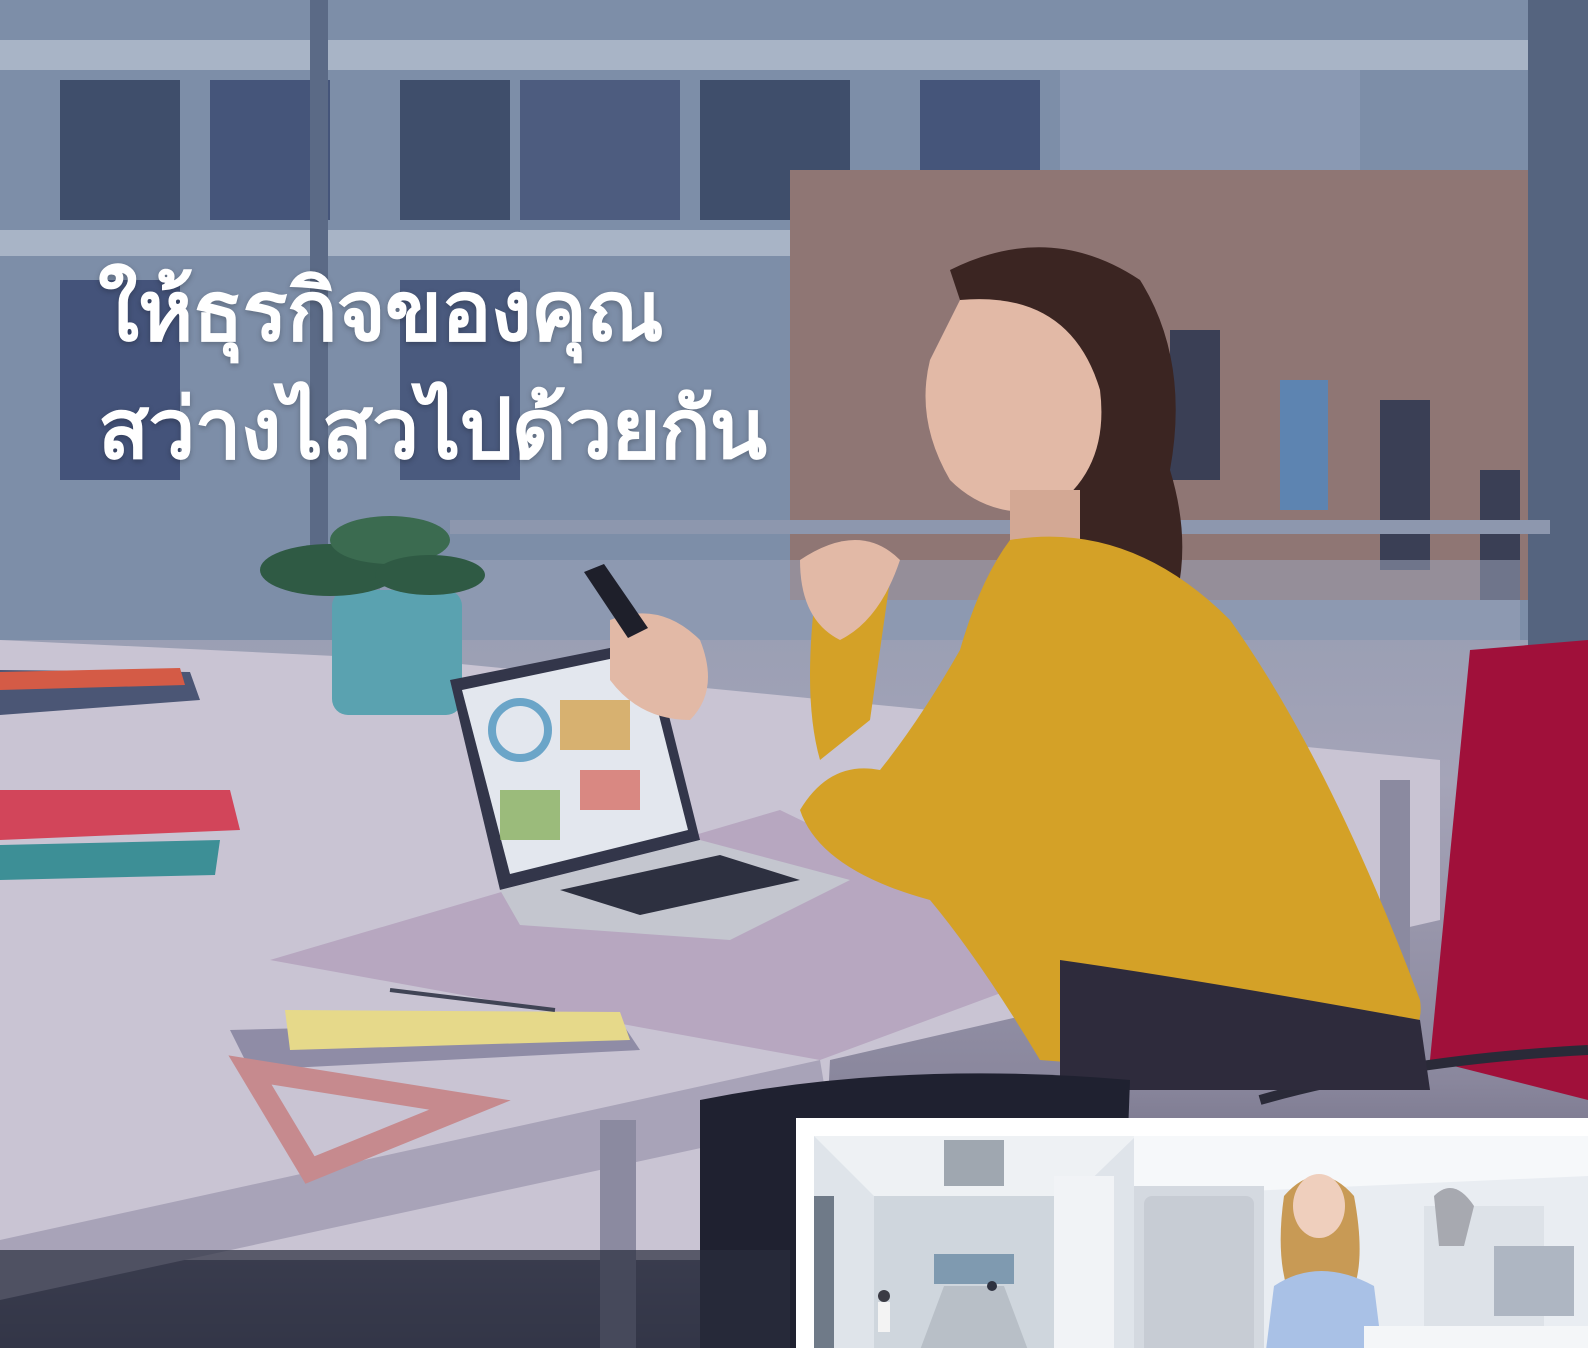  What do you see at coordinates (1361, 1242) in the screenshot?
I see `woman-computer-illustration` at bounding box center [1361, 1242].